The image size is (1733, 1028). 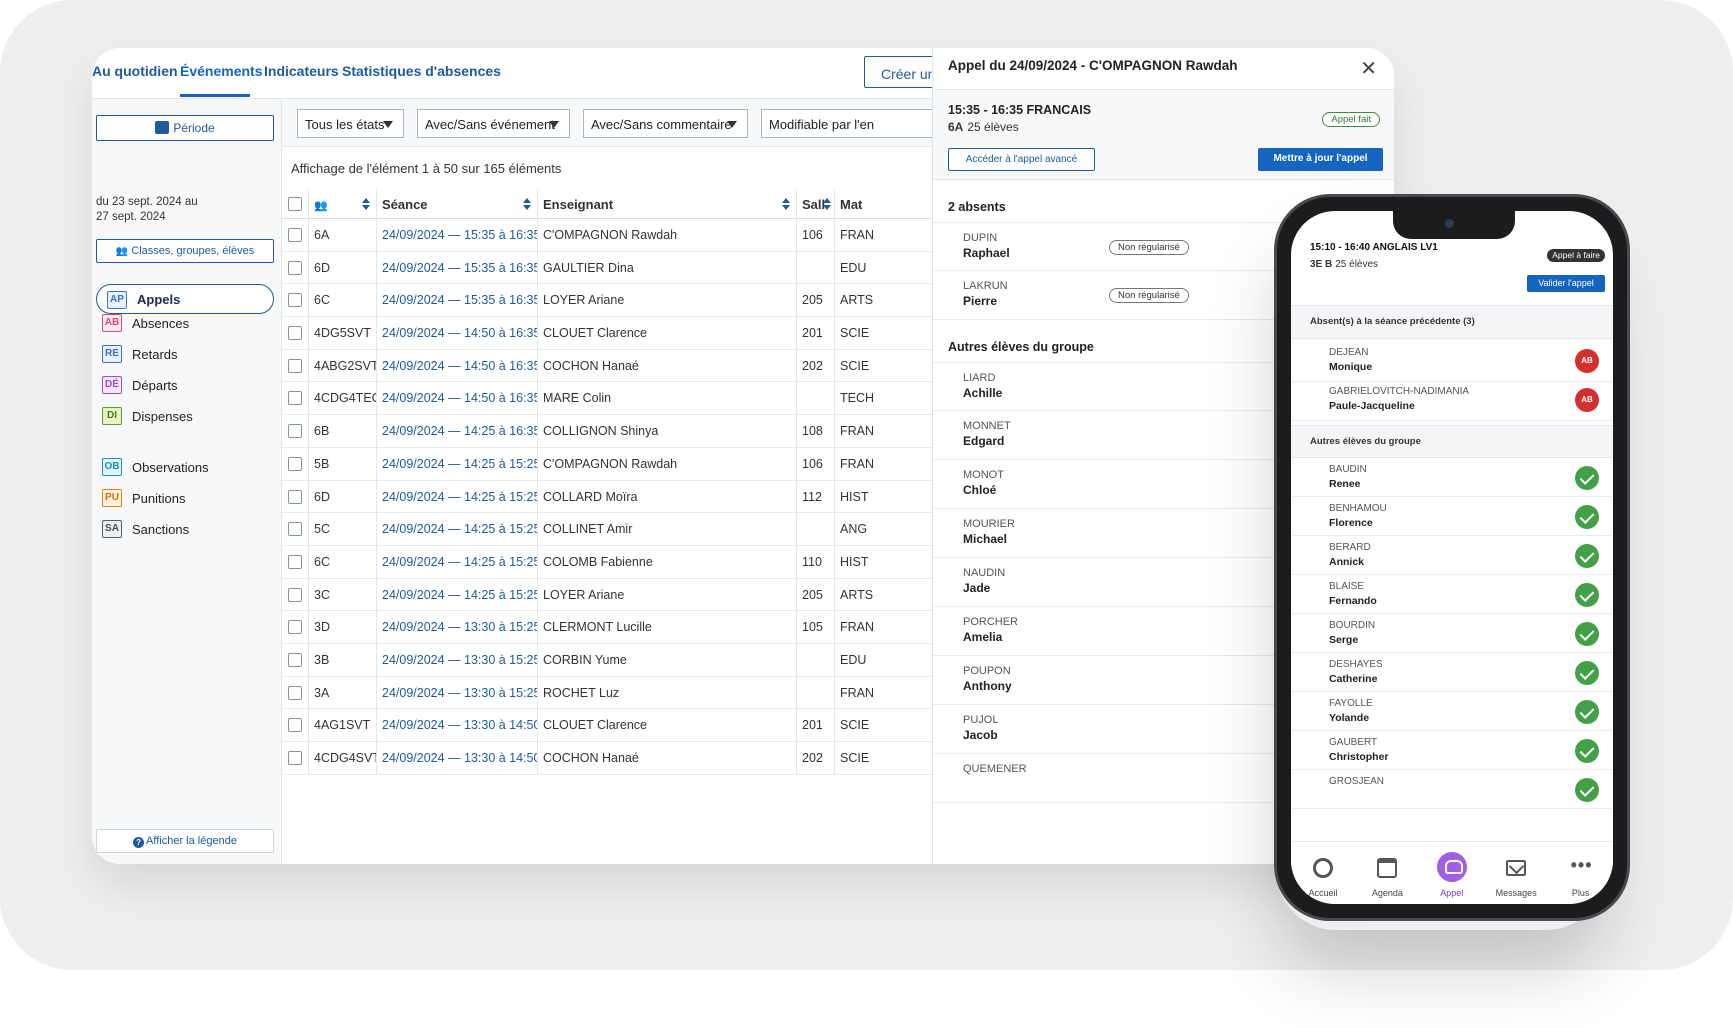 I want to click on phone-nav-appel: Appel, so click(x=1452, y=873).